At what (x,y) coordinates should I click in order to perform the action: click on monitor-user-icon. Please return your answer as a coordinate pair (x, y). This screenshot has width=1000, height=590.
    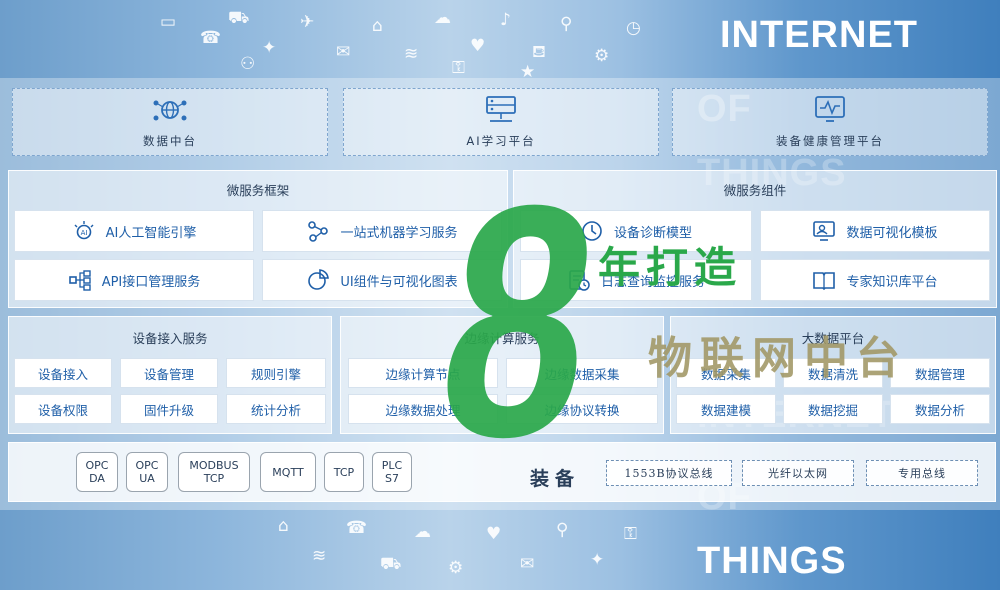
    Looking at the image, I should click on (824, 231).